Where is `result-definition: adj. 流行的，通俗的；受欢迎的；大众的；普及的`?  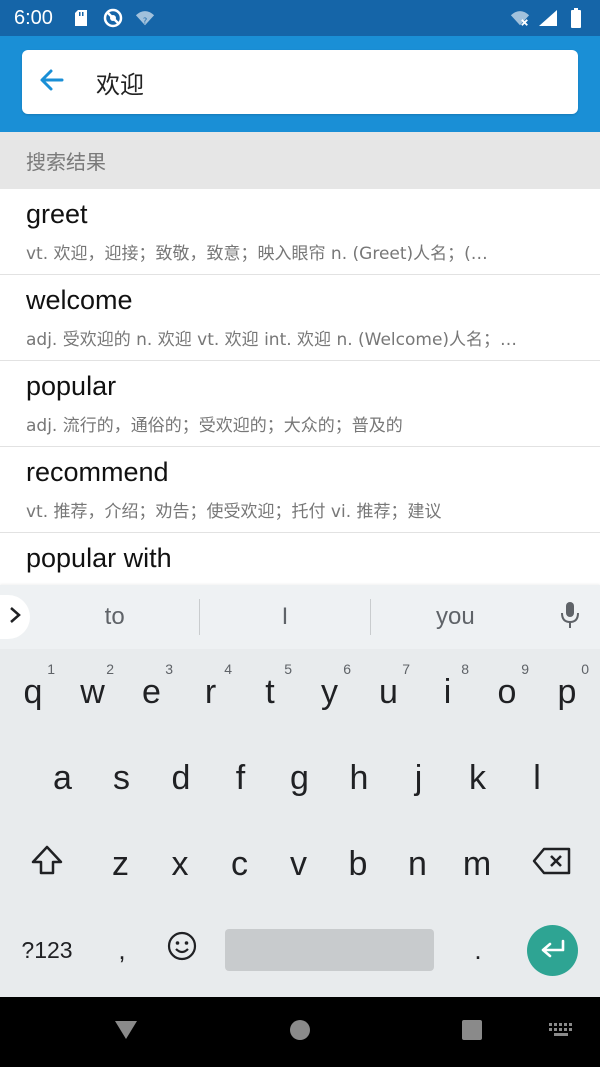 result-definition: adj. 流行的，通俗的；受欢迎的；大众的；普及的 is located at coordinates (214, 426).